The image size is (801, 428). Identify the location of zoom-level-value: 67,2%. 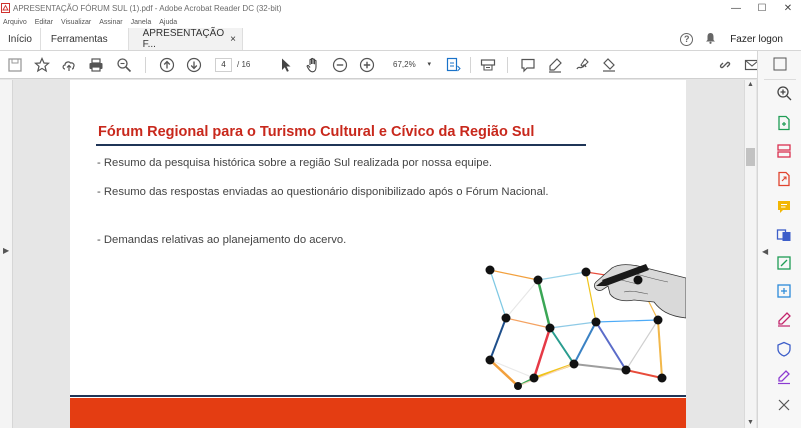
(404, 64).